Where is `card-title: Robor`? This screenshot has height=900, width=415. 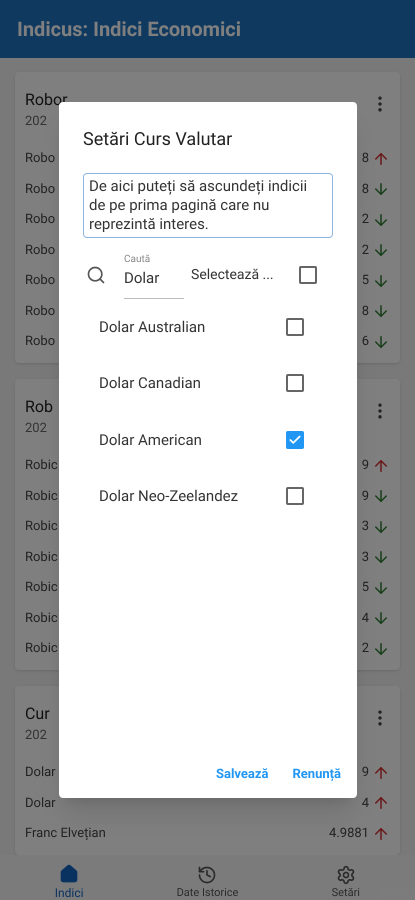 card-title: Robor is located at coordinates (46, 100).